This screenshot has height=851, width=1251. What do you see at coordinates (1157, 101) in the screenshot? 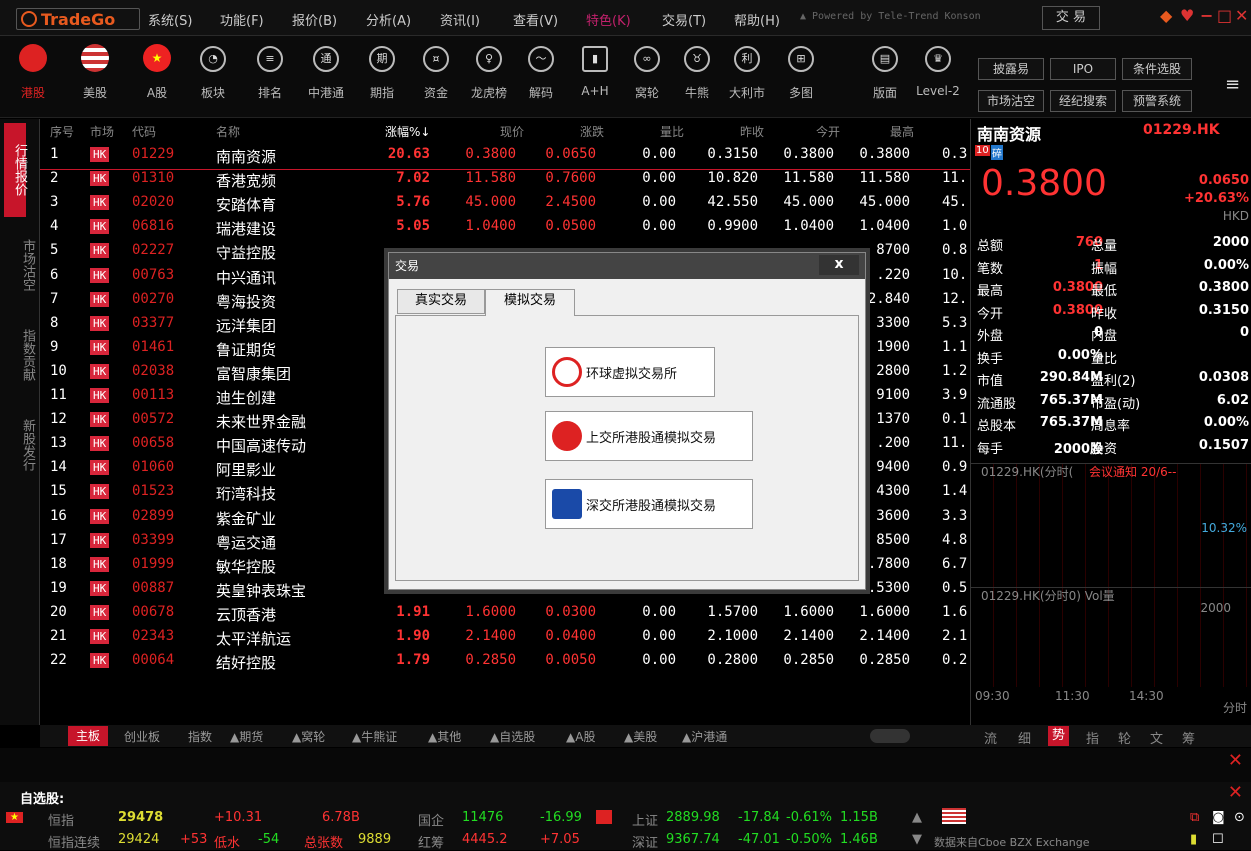
I see `alert-system-button: 预警系统` at bounding box center [1157, 101].